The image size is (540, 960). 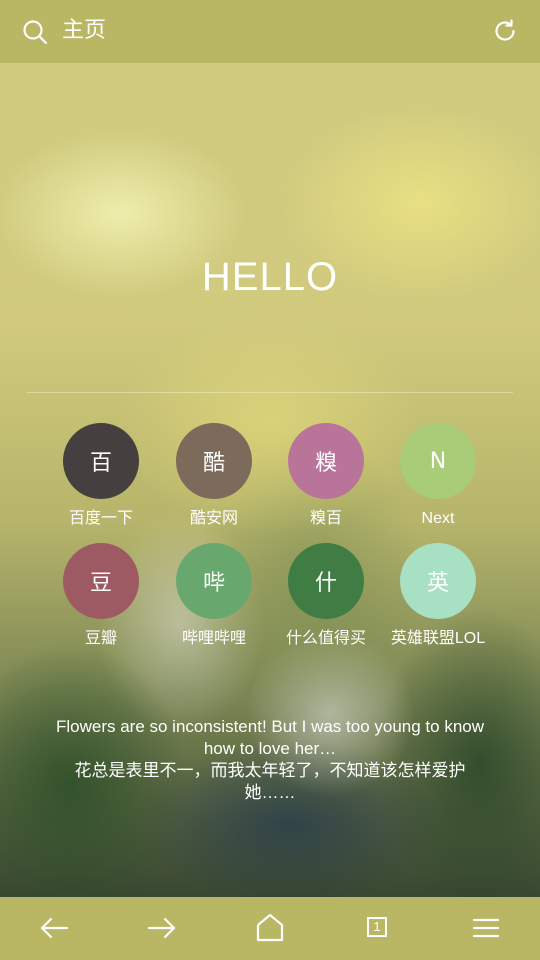 What do you see at coordinates (438, 638) in the screenshot?
I see `shortcut-label: 英雄联盟LOL` at bounding box center [438, 638].